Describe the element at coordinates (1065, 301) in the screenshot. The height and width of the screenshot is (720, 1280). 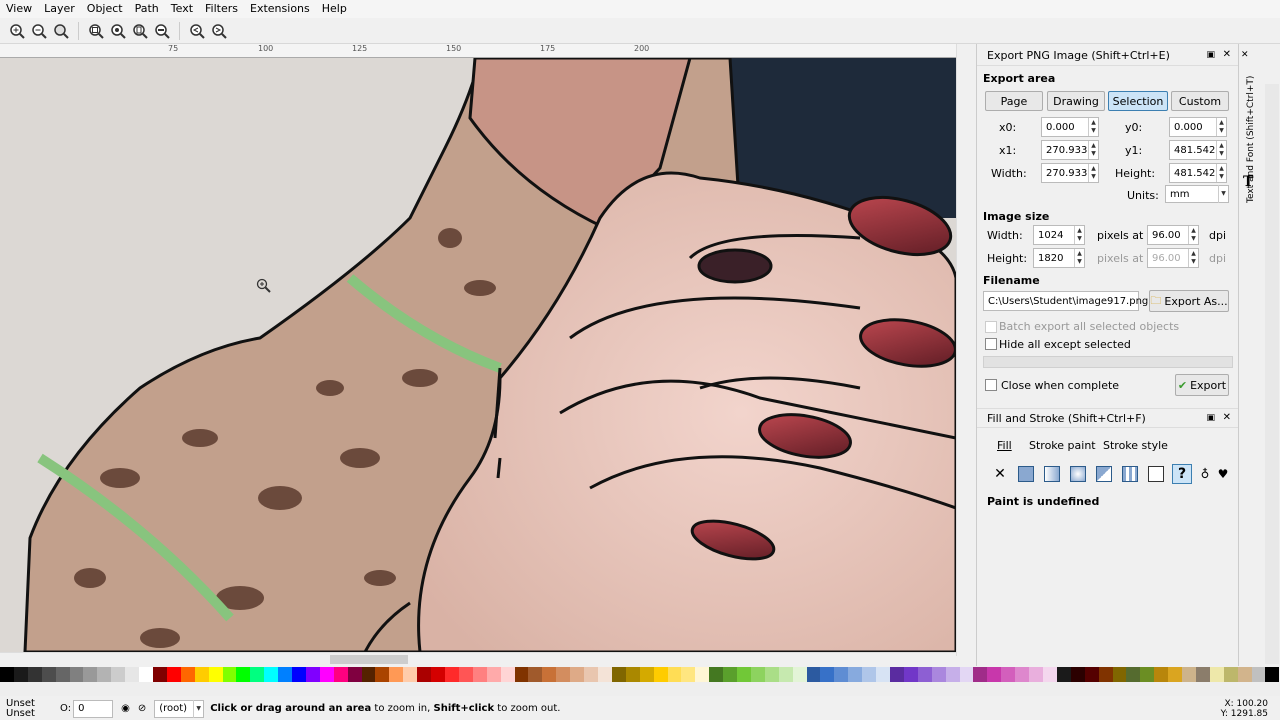
I see `filename-input: C:\Users\Student\image917.png` at that location.